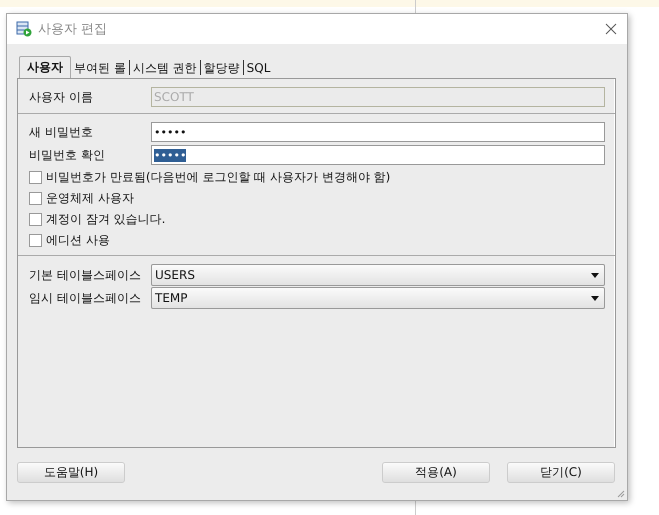  What do you see at coordinates (45, 67) in the screenshot?
I see `tab: 사용자` at bounding box center [45, 67].